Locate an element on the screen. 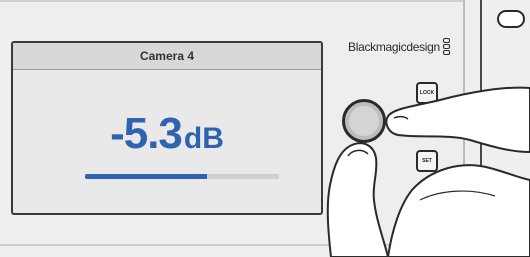 Image resolution: width=530 pixels, height=257 pixels. set-button-label: SET is located at coordinates (427, 161).